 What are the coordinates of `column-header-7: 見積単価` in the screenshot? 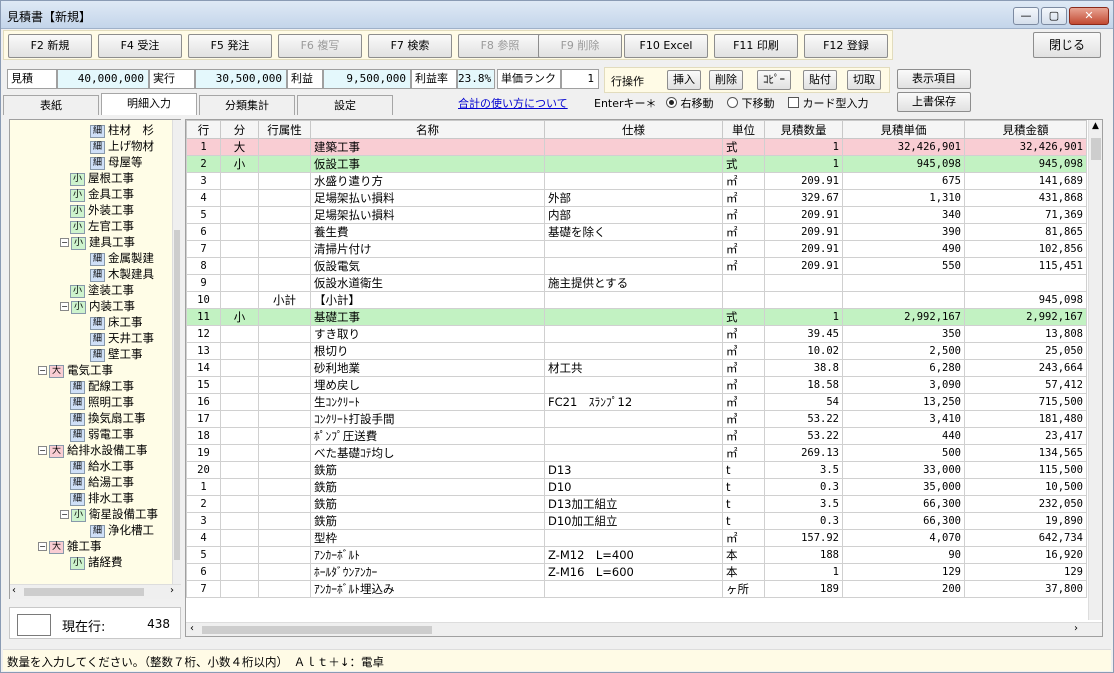 It's located at (903, 129).